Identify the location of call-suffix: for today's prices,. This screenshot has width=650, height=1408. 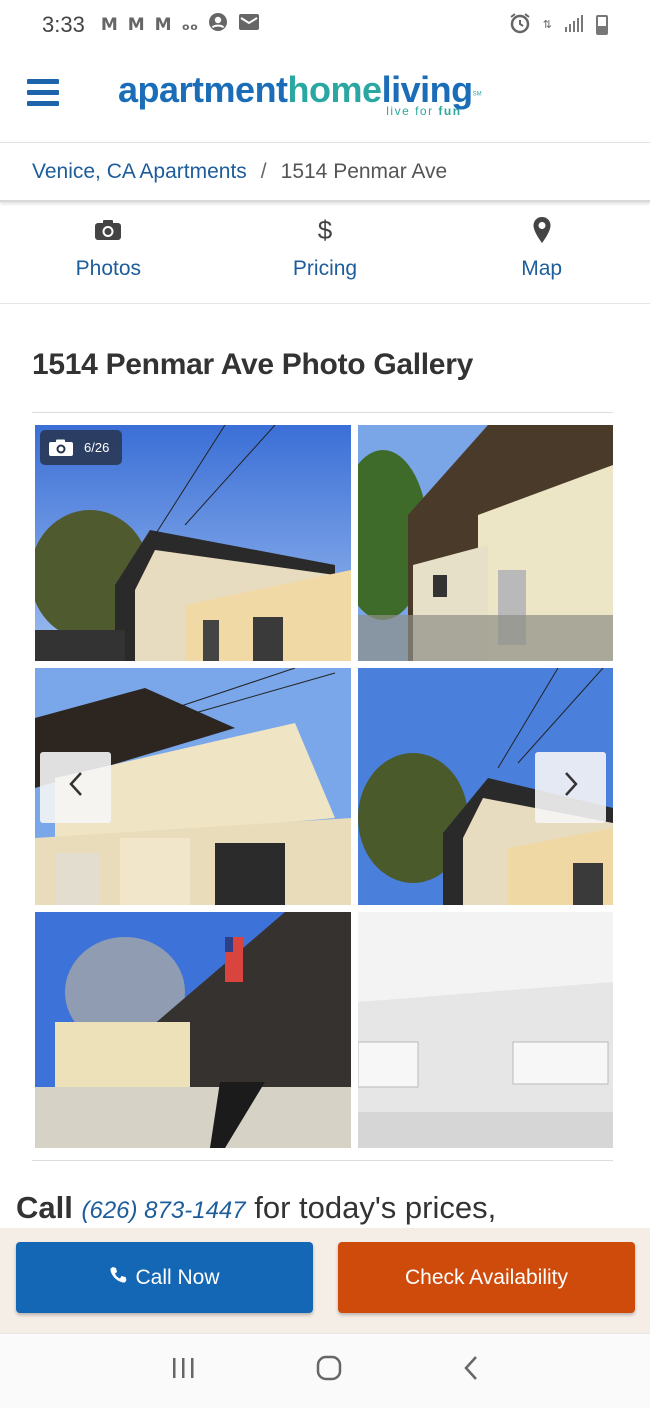
(375, 1207).